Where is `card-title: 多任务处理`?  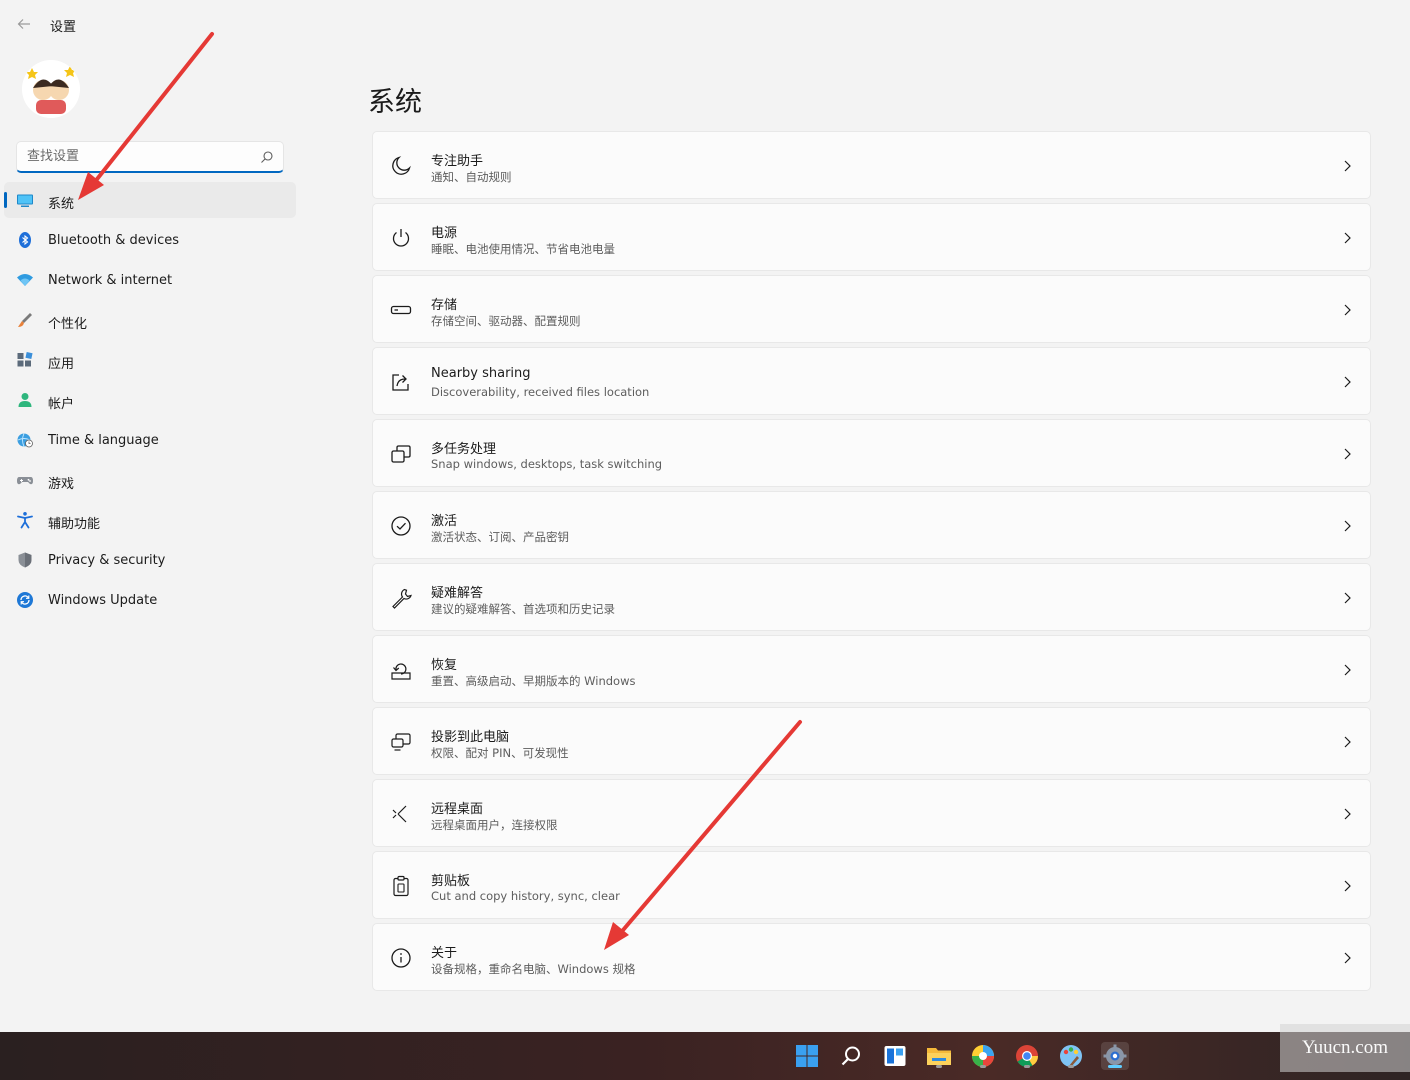
card-title: 多任务处理 is located at coordinates (464, 449).